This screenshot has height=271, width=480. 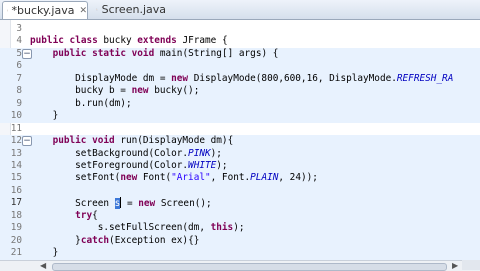 What do you see at coordinates (240, 104) in the screenshot?
I see `code-line: 9 b.run(dm);` at bounding box center [240, 104].